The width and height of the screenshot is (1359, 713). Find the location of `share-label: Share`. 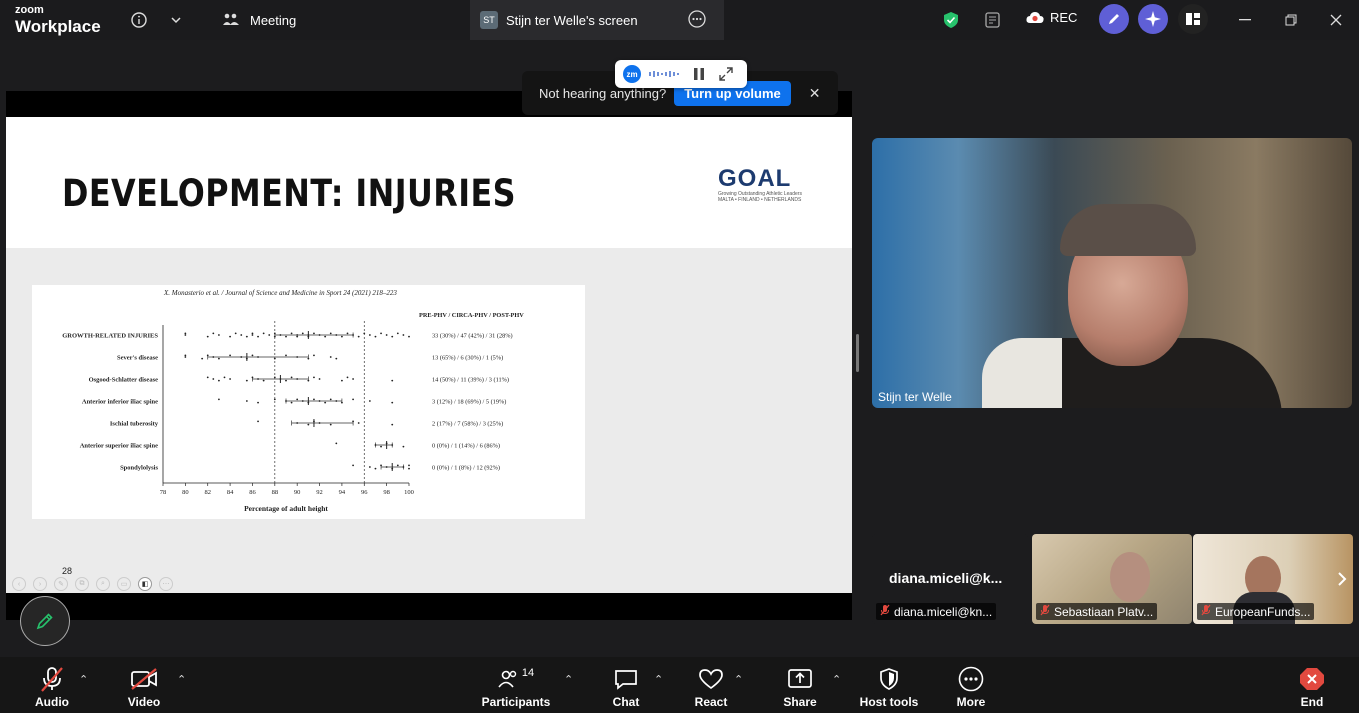

share-label: Share is located at coordinates (800, 702).